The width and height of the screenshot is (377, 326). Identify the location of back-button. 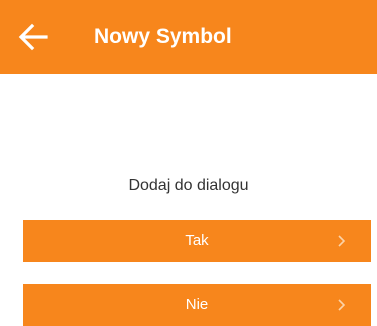
(34, 37).